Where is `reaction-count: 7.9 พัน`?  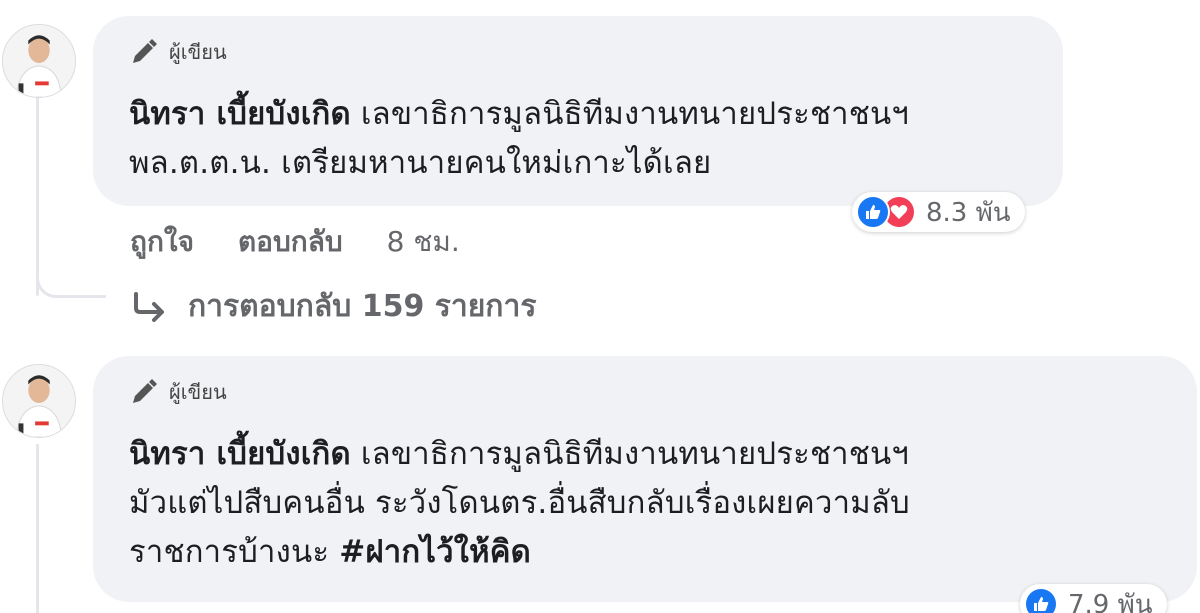
reaction-count: 7.9 พัน is located at coordinates (1110, 601).